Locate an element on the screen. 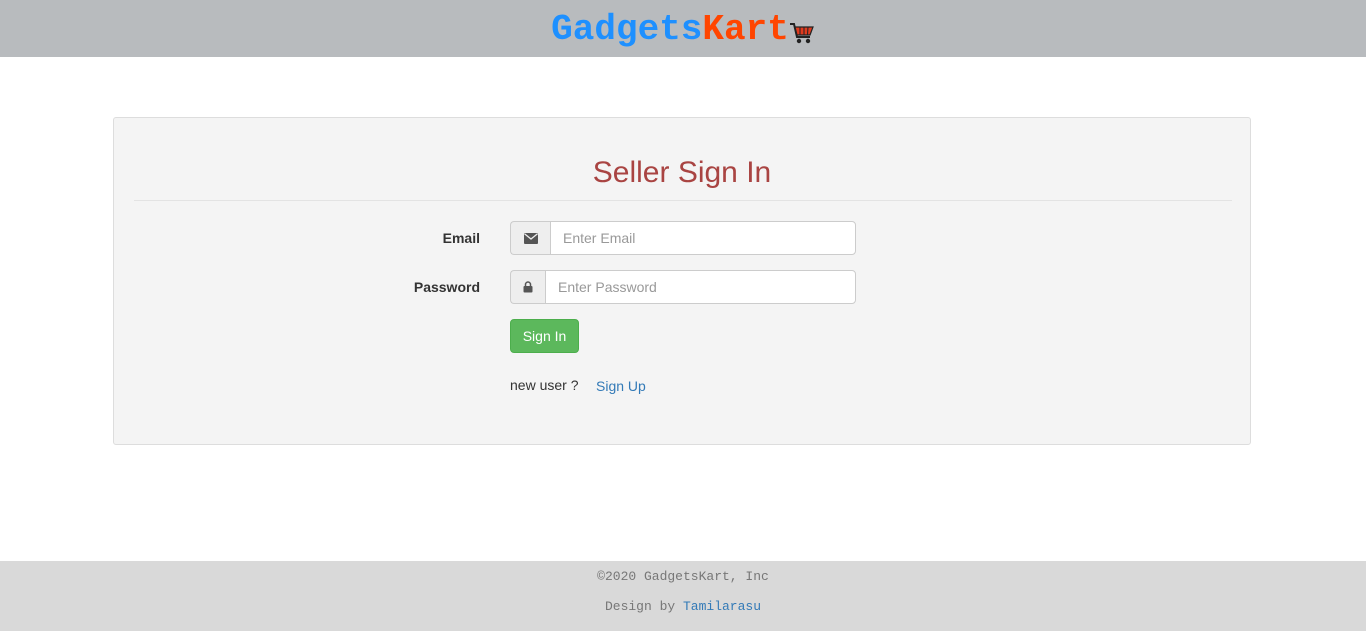 This screenshot has height=631, width=1366. top-header: Gadgets Kart is located at coordinates (683, 28).